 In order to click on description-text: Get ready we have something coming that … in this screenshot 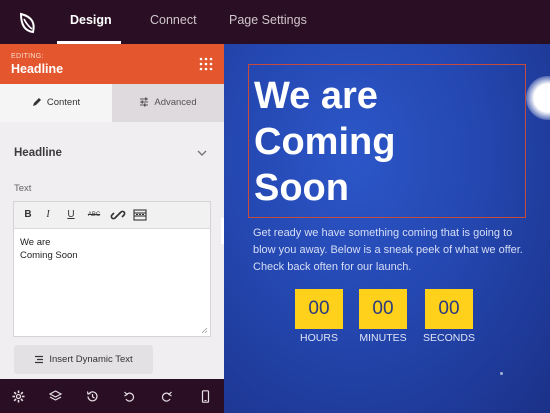, I will do `click(388, 250)`.